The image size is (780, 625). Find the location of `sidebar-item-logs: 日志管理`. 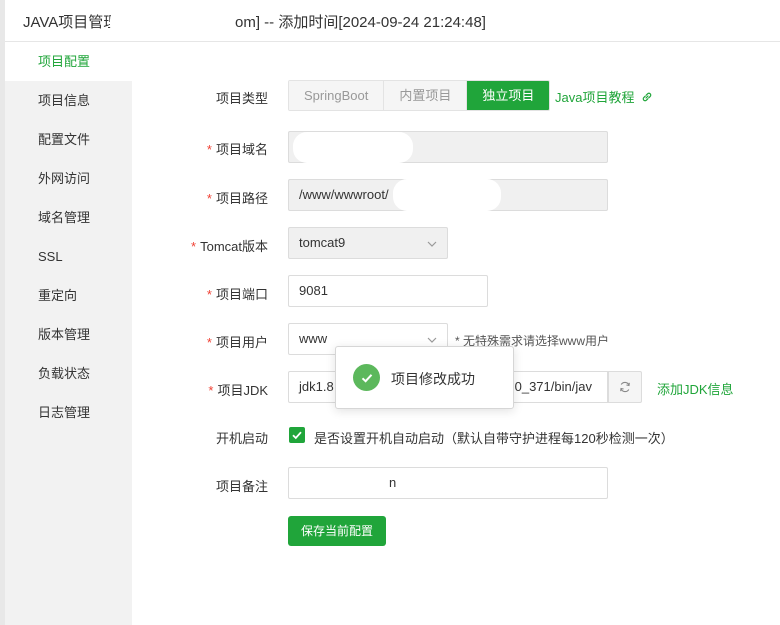

sidebar-item-logs: 日志管理 is located at coordinates (68, 412).